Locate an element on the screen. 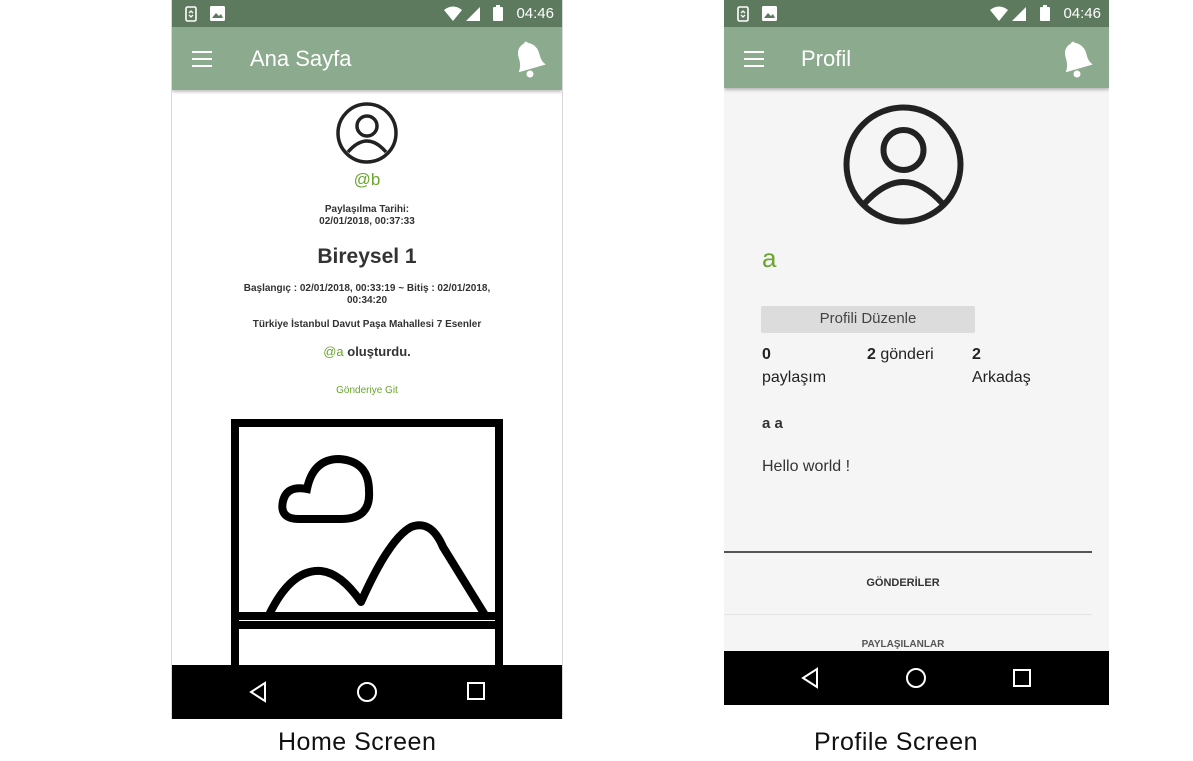 This screenshot has width=1193, height=761. tab-shared: PAYLAŞILANLAR is located at coordinates (903, 644).